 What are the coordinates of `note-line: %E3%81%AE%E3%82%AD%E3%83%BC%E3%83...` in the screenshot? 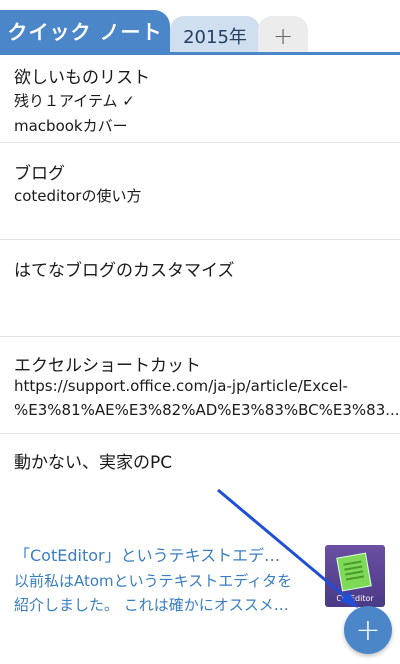 It's located at (207, 410).